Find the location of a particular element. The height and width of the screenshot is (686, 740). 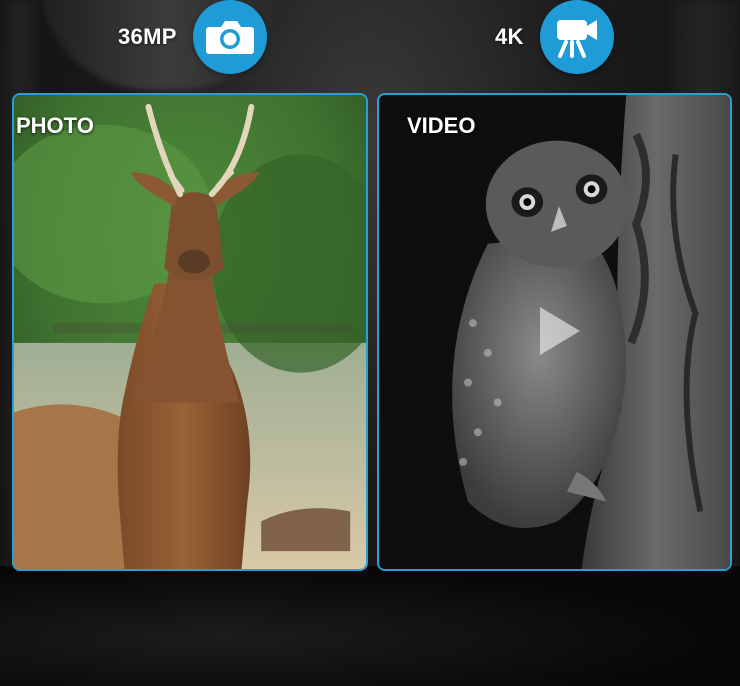

photo-resolution-label: 36MP is located at coordinates (147, 36).